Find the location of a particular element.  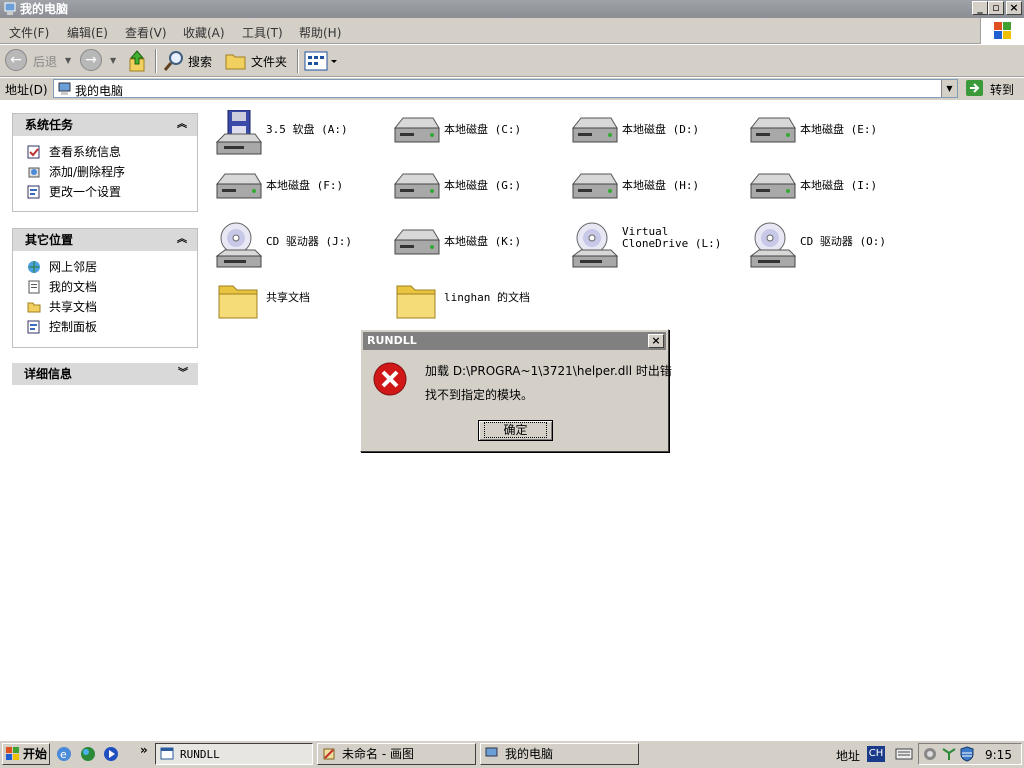

drive-label: 本地磁盘 (C:) is located at coordinates (483, 129).